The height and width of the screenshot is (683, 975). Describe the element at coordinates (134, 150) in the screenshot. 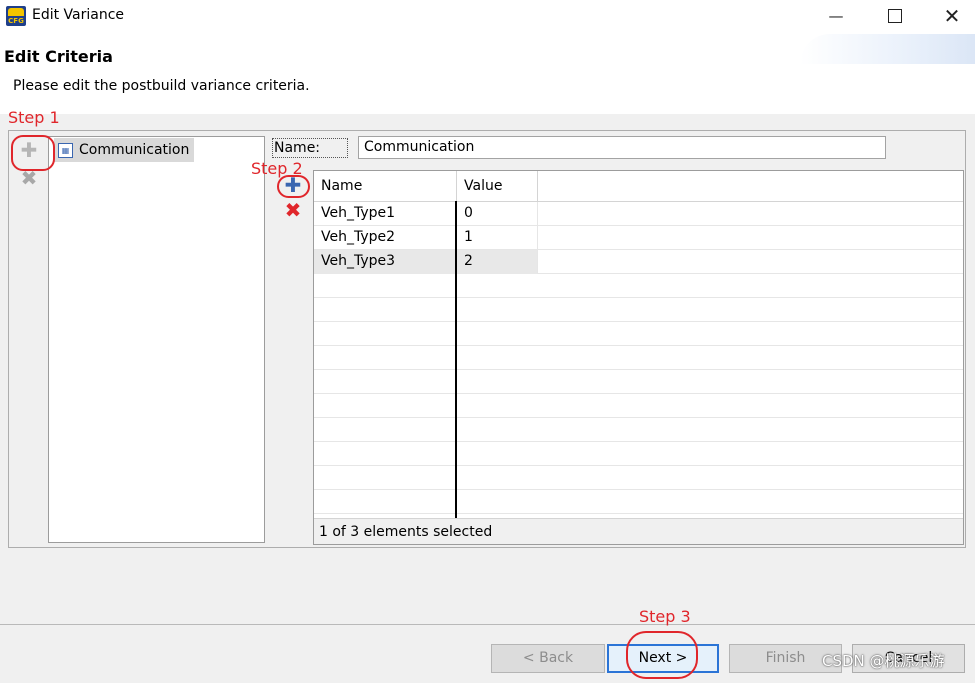

I see `tree-item-label: Communication` at that location.